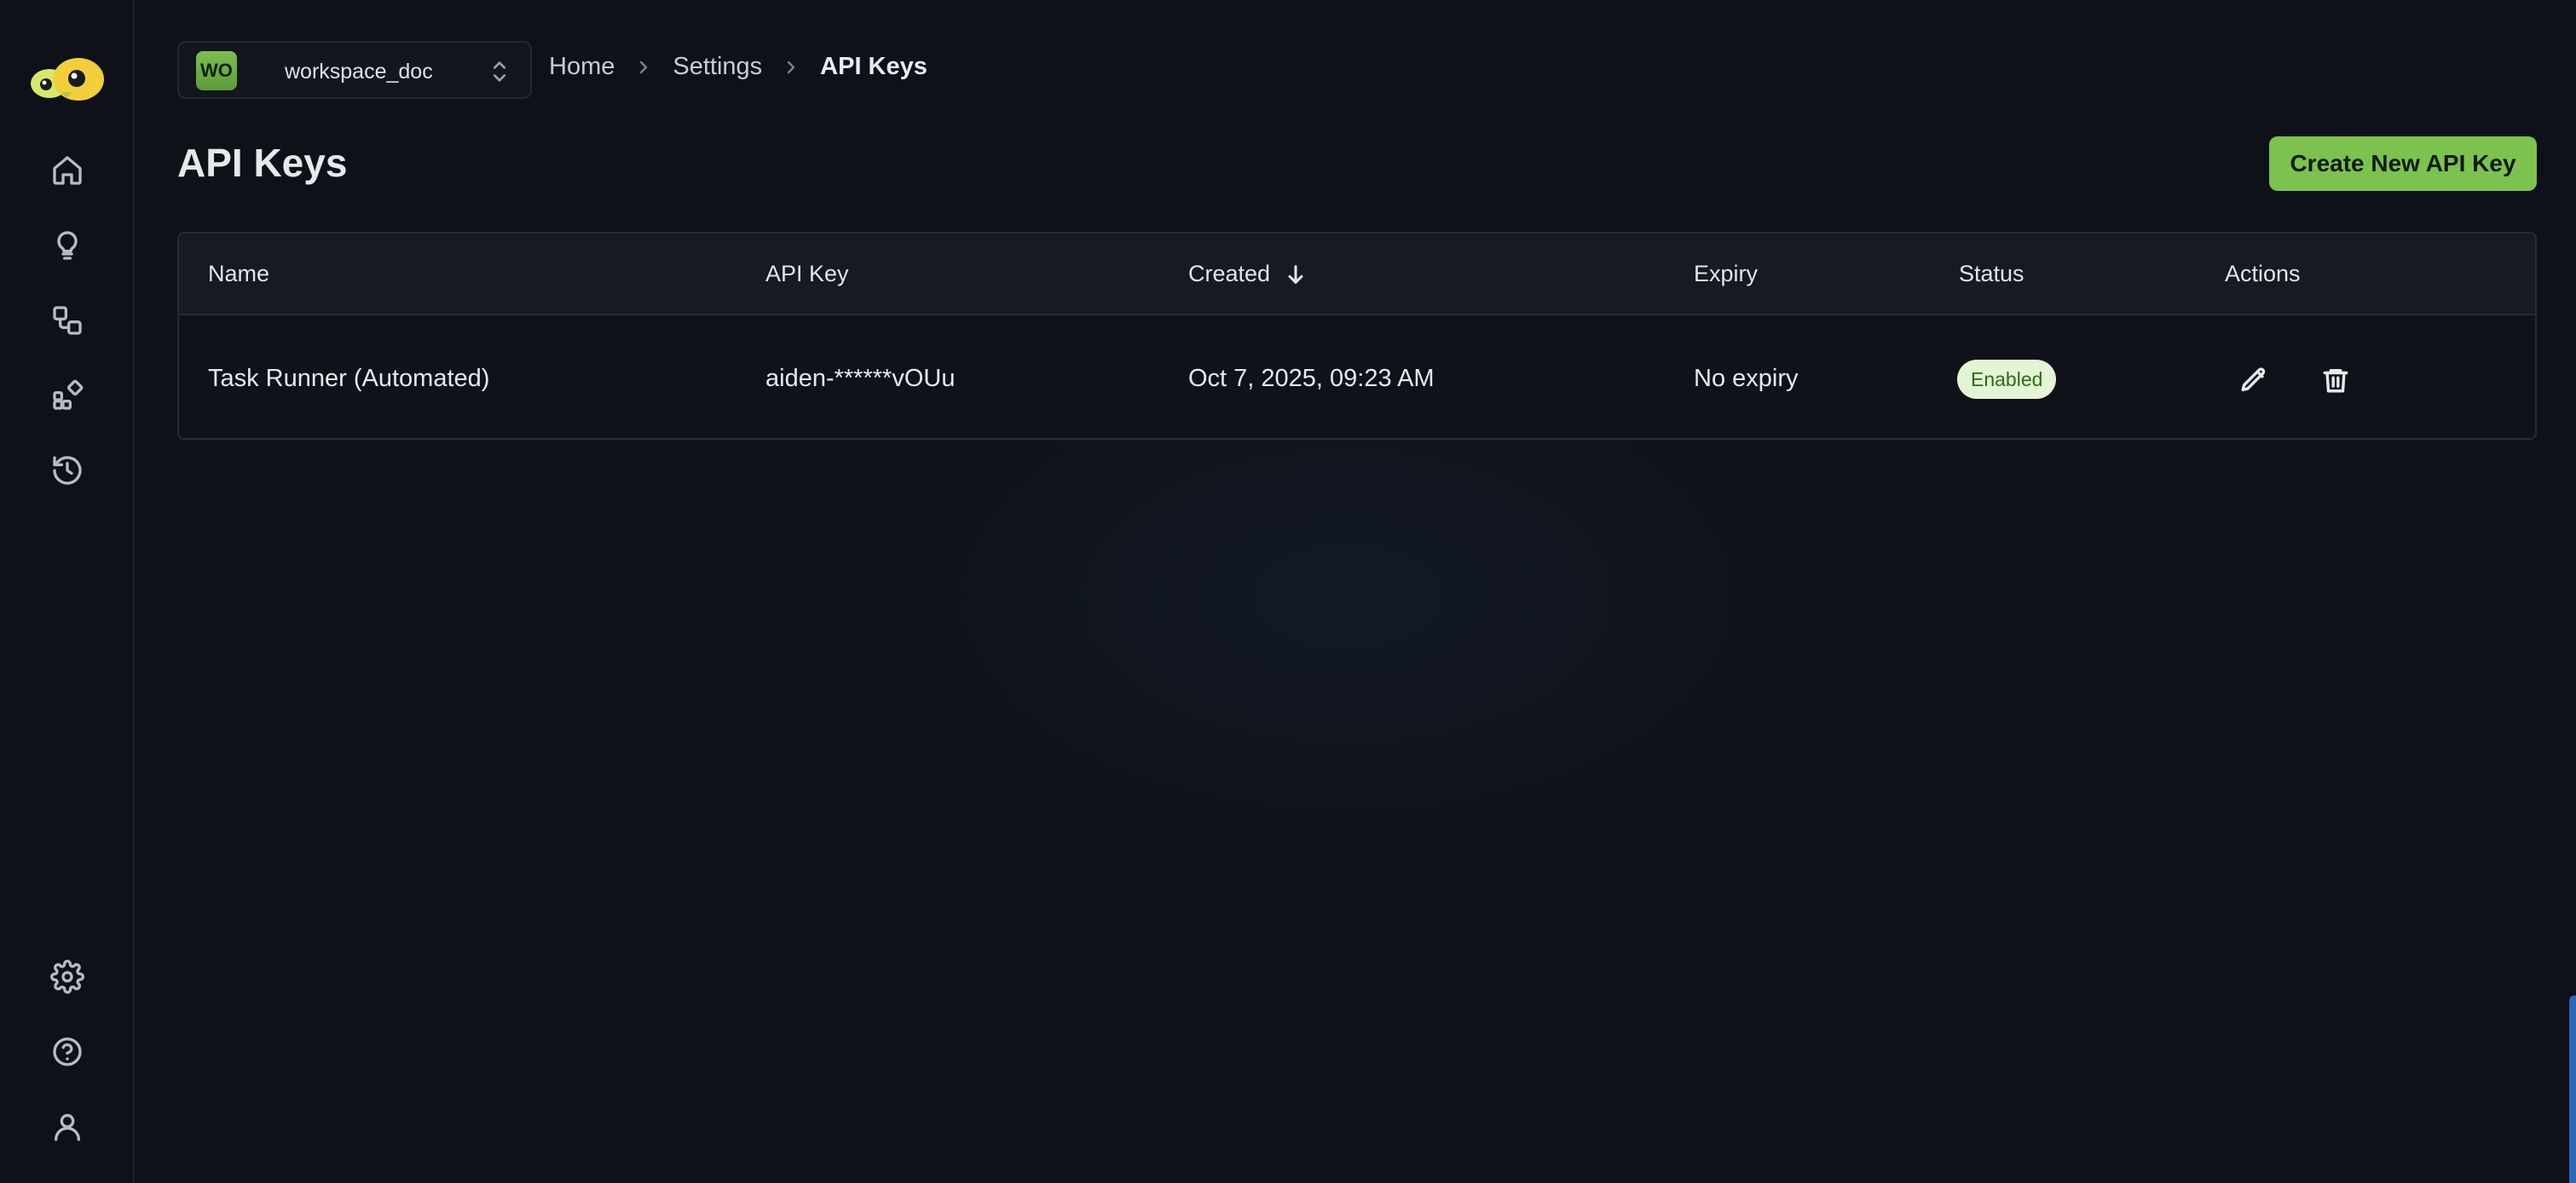 The image size is (2576, 1183). Describe the element at coordinates (1295, 274) in the screenshot. I see `arrow-down-icon` at that location.